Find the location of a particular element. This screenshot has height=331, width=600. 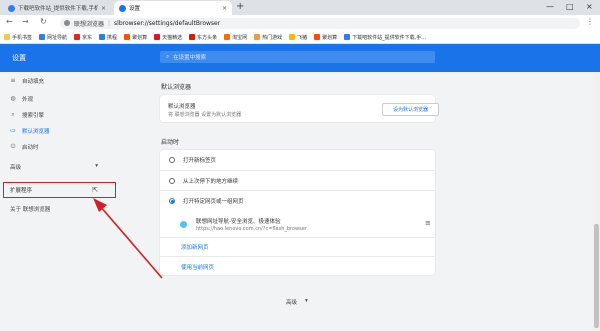

startup-option-specific-pages: 打开特定网页或一组网页 is located at coordinates (206, 201).